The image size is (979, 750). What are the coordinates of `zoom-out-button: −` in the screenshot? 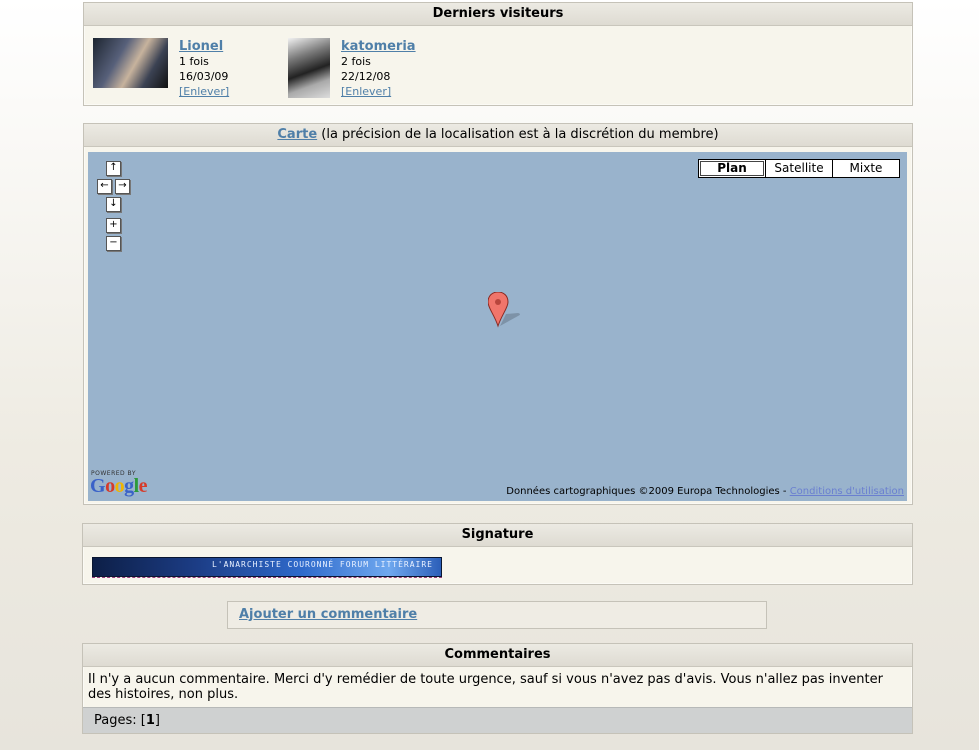 It's located at (113, 243).